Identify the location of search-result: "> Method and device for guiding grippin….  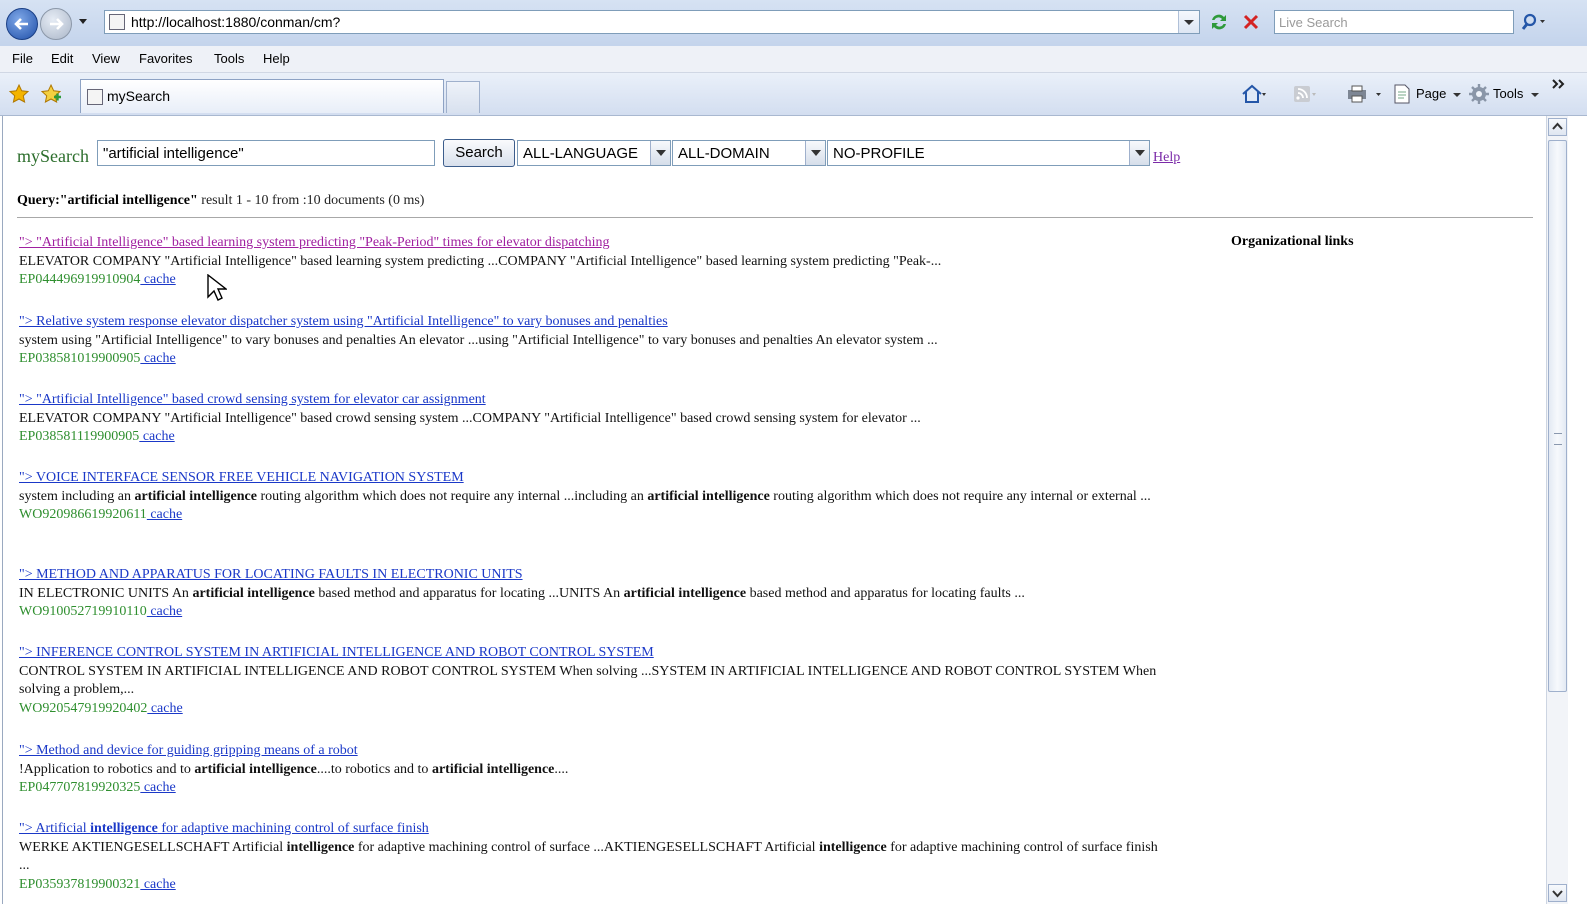
(589, 770).